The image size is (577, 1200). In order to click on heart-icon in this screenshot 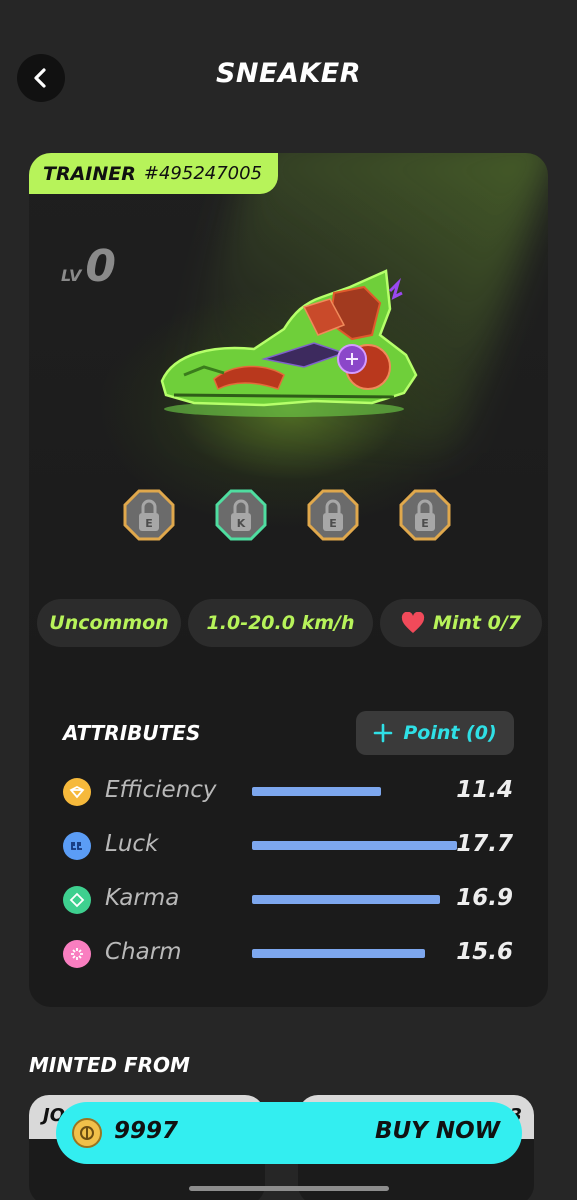, I will do `click(413, 622)`.